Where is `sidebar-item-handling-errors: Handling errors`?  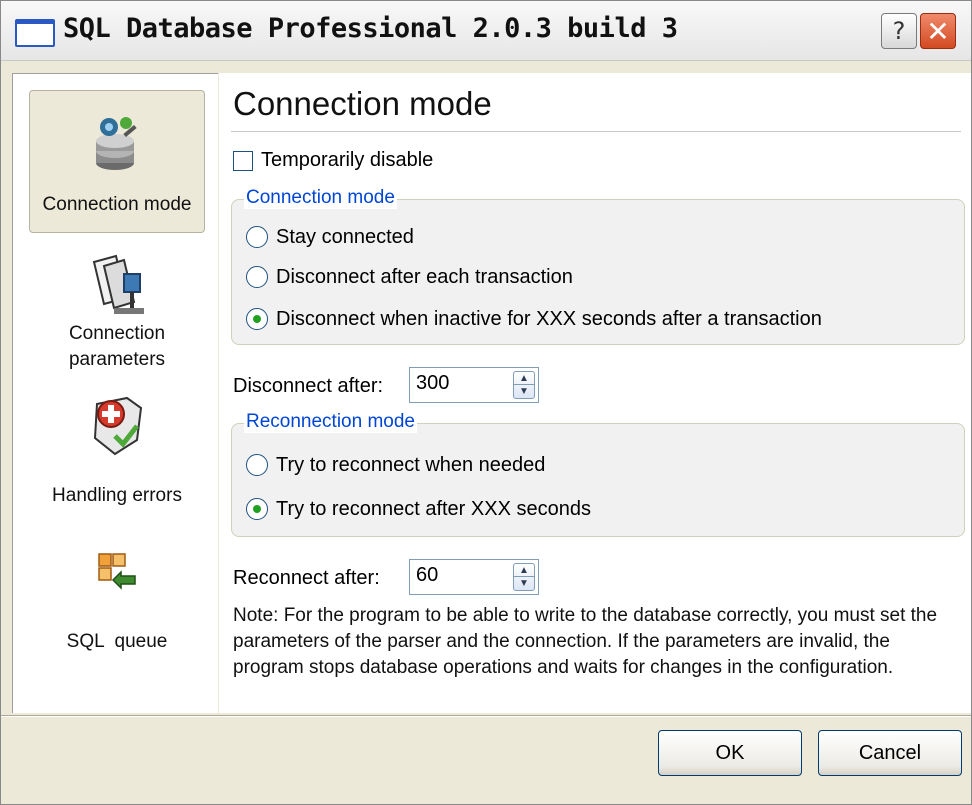
sidebar-item-handling-errors: Handling errors is located at coordinates (117, 451).